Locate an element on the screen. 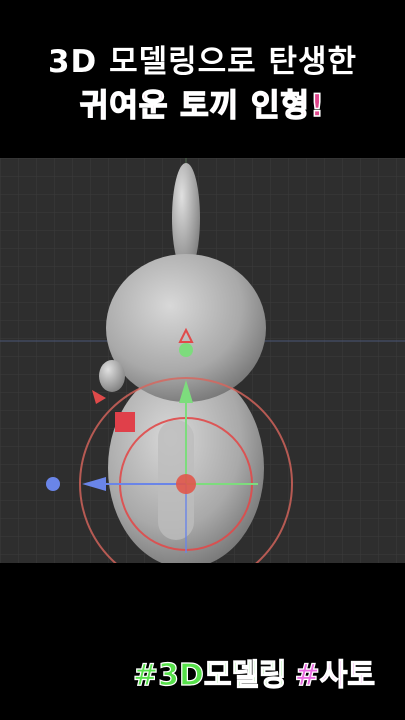 The image size is (405, 720). hashtags: #3D모델링 #사토 is located at coordinates (254, 672).